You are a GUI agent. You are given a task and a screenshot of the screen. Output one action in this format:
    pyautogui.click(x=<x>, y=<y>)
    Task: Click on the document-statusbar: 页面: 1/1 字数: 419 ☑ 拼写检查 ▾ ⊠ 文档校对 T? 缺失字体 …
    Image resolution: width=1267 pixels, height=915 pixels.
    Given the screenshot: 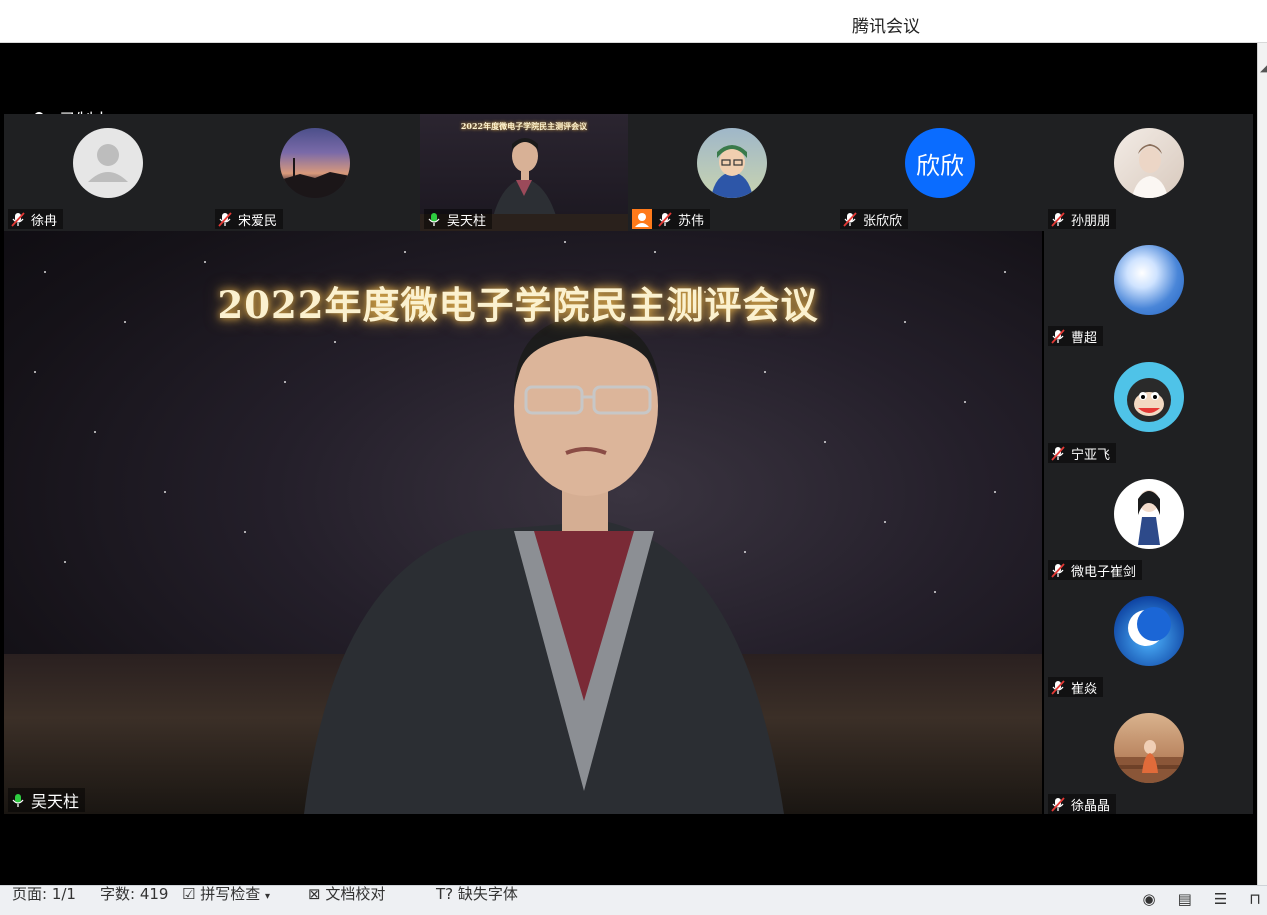 What is the action you would take?
    pyautogui.click(x=633, y=900)
    